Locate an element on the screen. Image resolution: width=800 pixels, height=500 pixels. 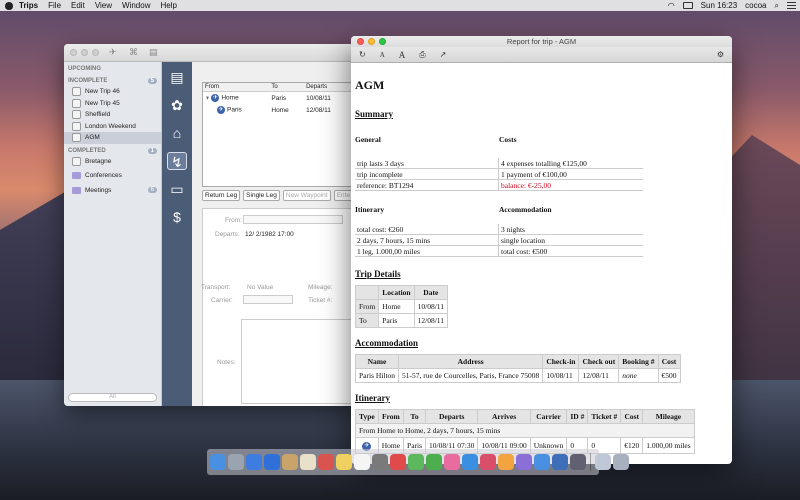
report-window-title: Report for trip - AGM is located at coordinates (541, 41).